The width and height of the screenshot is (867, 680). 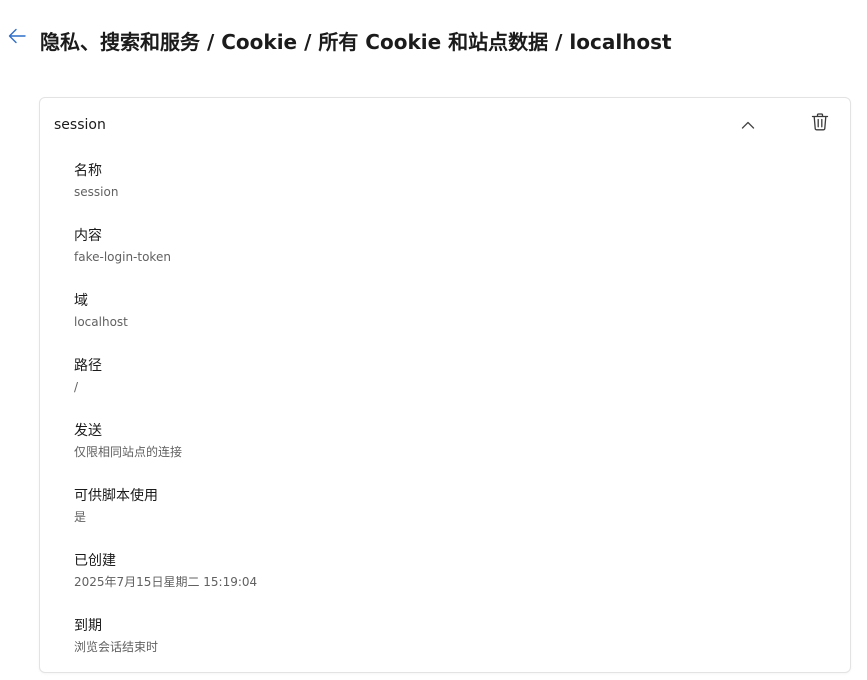 What do you see at coordinates (424, 181) in the screenshot?
I see `field-name: 名称 session` at bounding box center [424, 181].